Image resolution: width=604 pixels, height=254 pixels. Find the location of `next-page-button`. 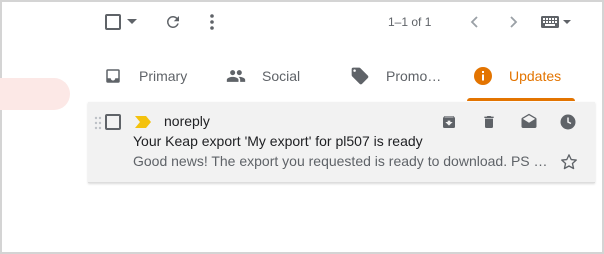

next-page-button is located at coordinates (514, 22).